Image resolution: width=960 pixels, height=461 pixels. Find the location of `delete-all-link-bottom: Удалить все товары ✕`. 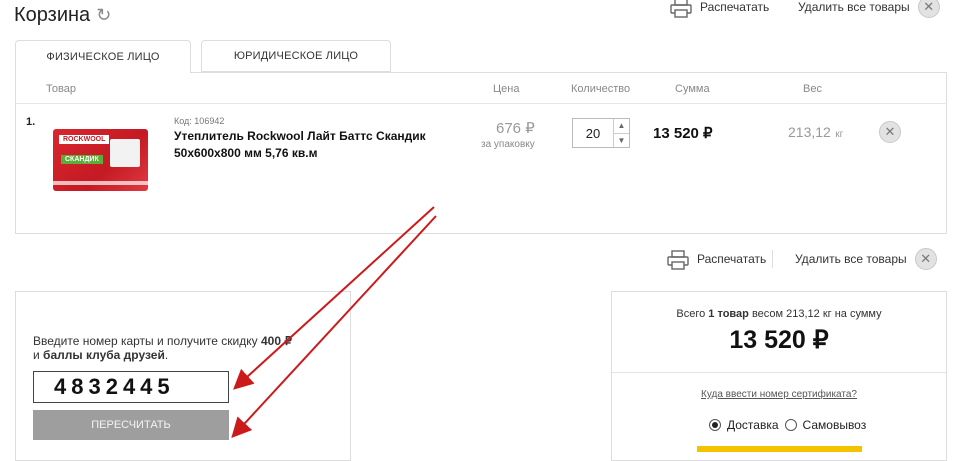

delete-all-link-bottom: Удалить все товары ✕ is located at coordinates (866, 259).